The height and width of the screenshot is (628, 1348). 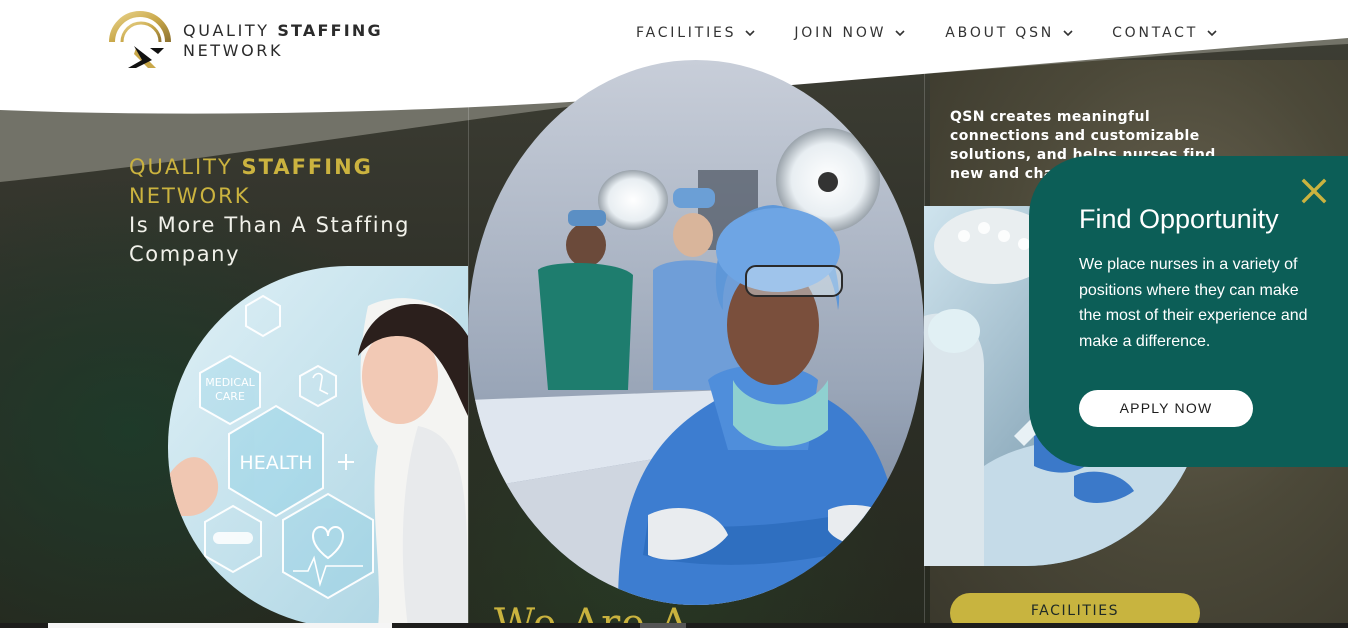 I want to click on nav-item-join-now: JOIN NOW, so click(x=850, y=33).